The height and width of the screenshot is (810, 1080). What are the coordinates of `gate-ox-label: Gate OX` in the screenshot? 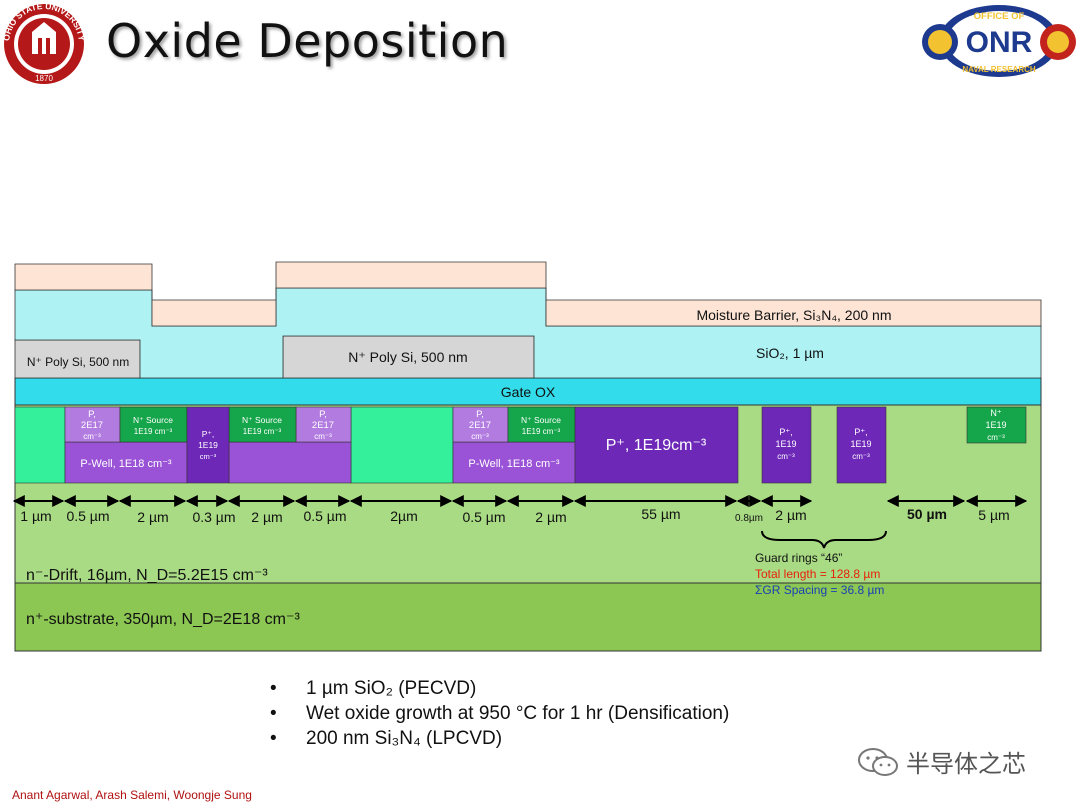 It's located at (528, 392).